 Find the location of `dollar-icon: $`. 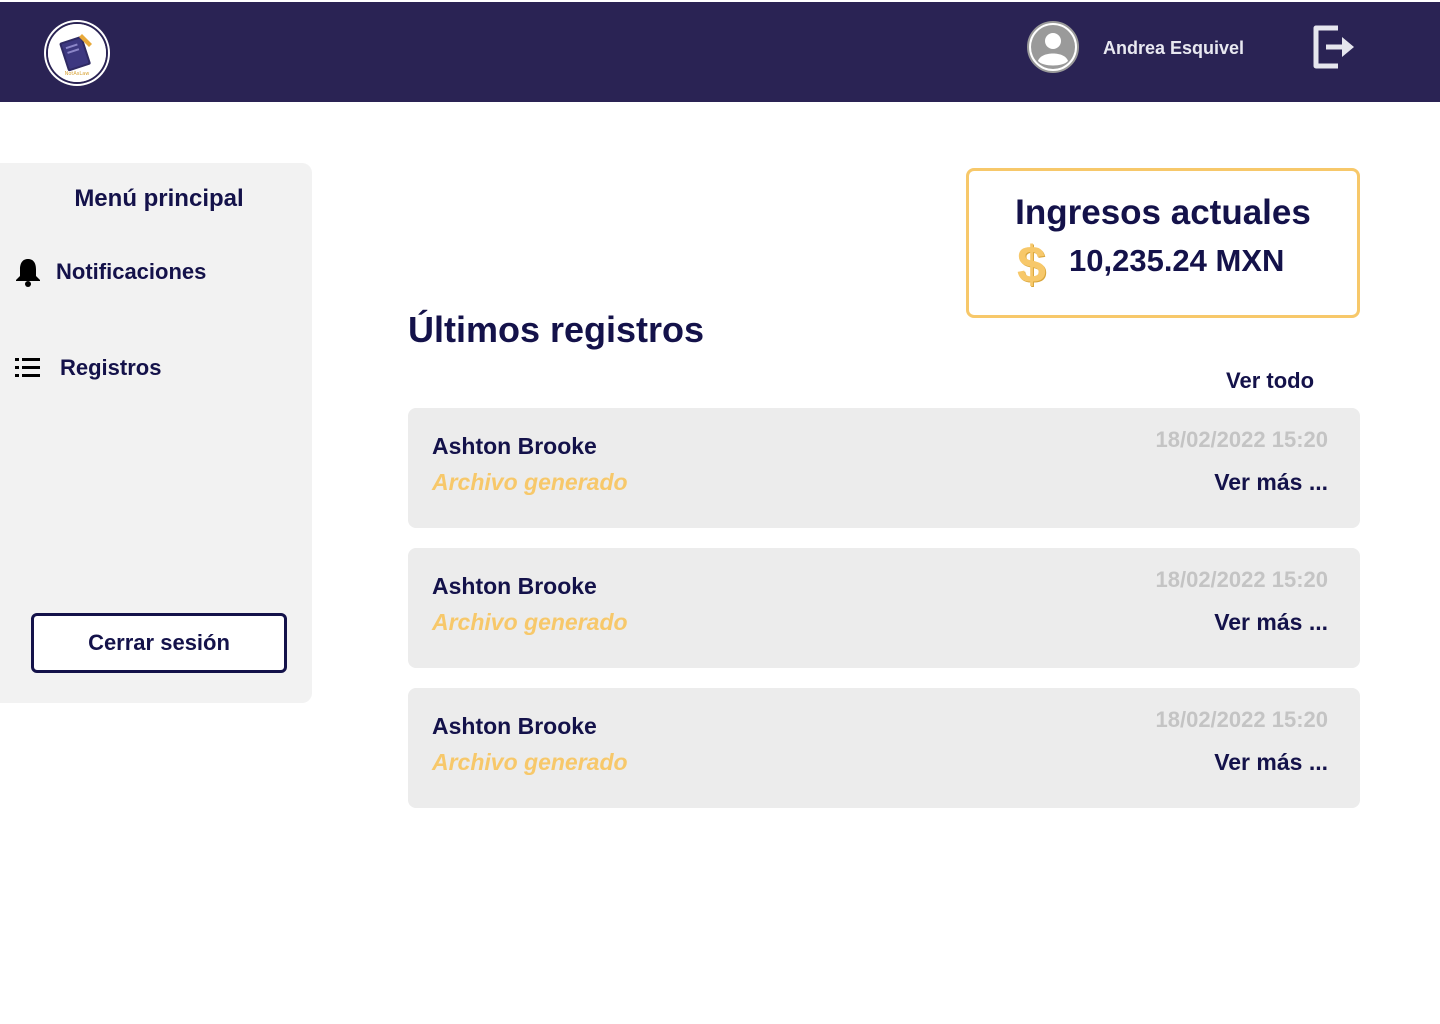

dollar-icon: $ is located at coordinates (1031, 265).